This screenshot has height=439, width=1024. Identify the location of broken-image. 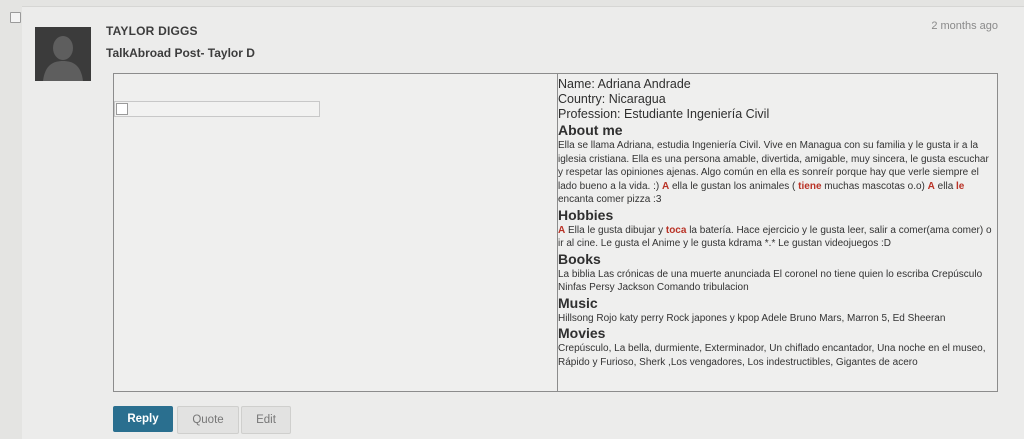
(217, 109).